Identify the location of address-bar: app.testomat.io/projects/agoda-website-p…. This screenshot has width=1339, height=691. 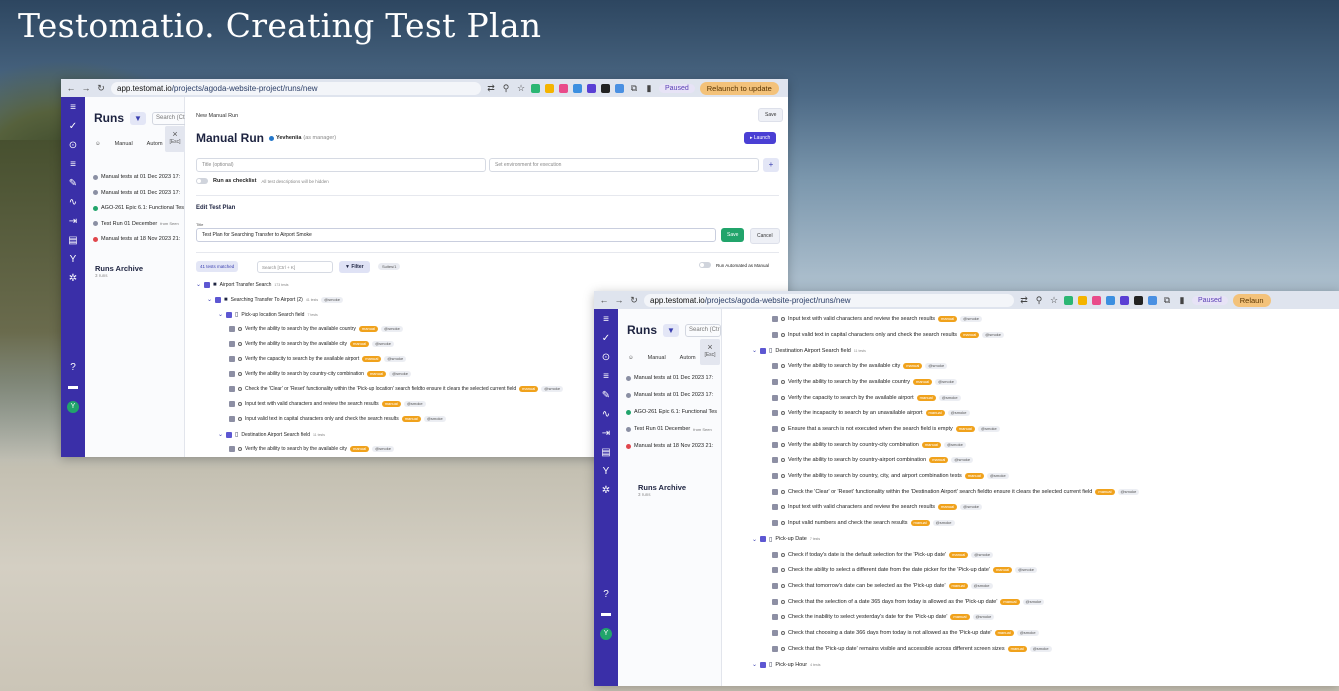
(829, 300).